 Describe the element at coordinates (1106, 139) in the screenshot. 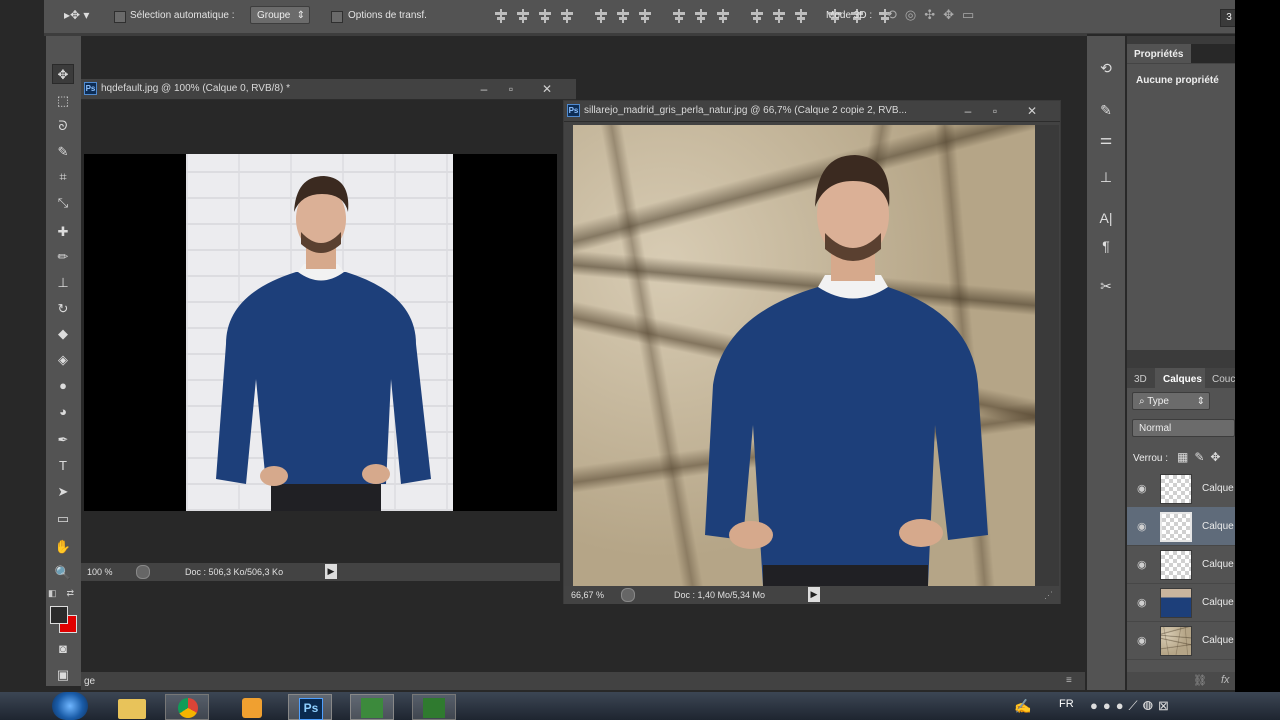

I see `adjustments-icon: ⚌` at that location.